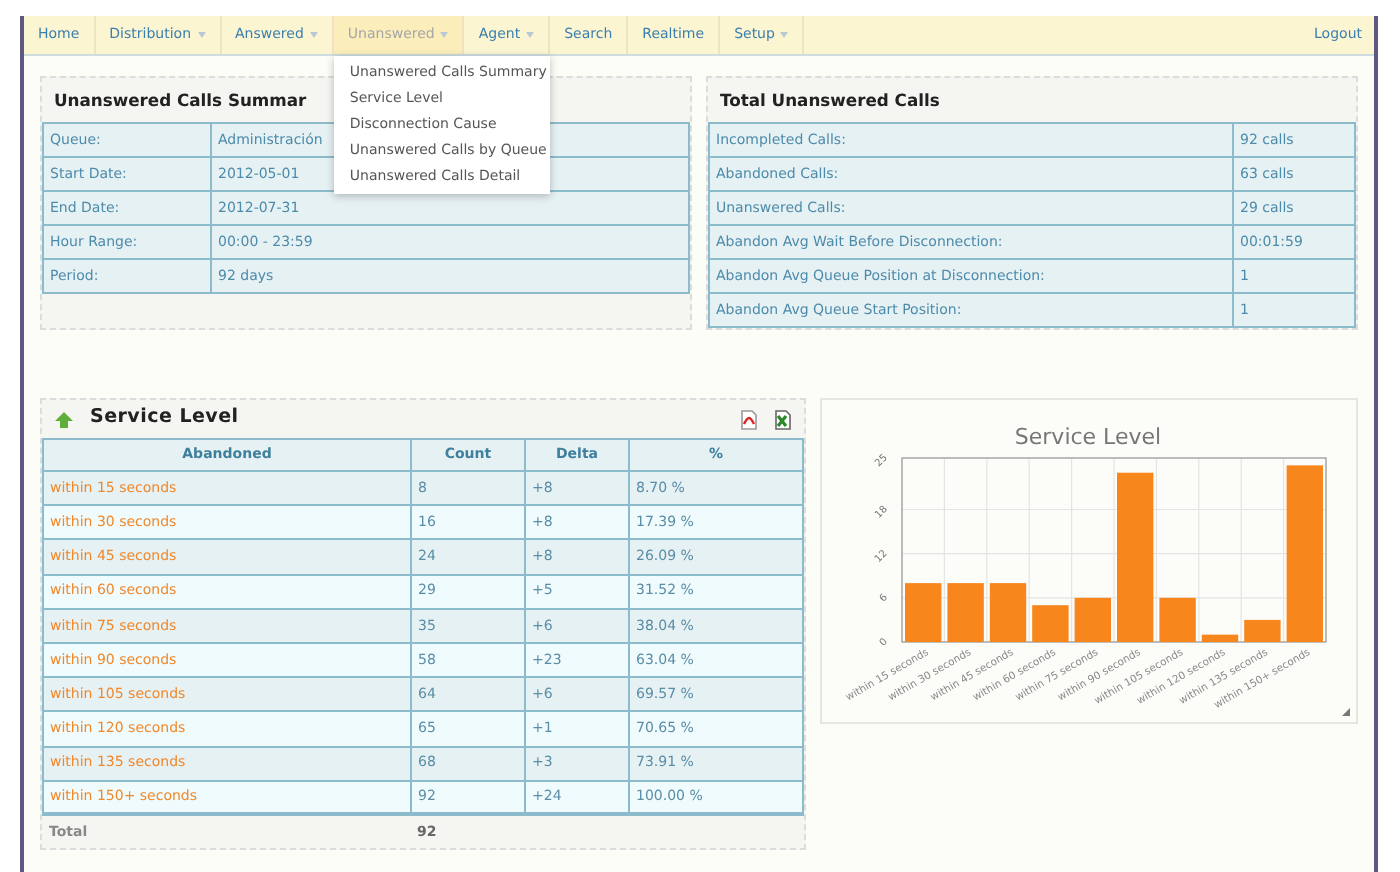 Image resolution: width=1400 pixels, height=872 pixels. I want to click on chart-title: Service Level, so click(1088, 437).